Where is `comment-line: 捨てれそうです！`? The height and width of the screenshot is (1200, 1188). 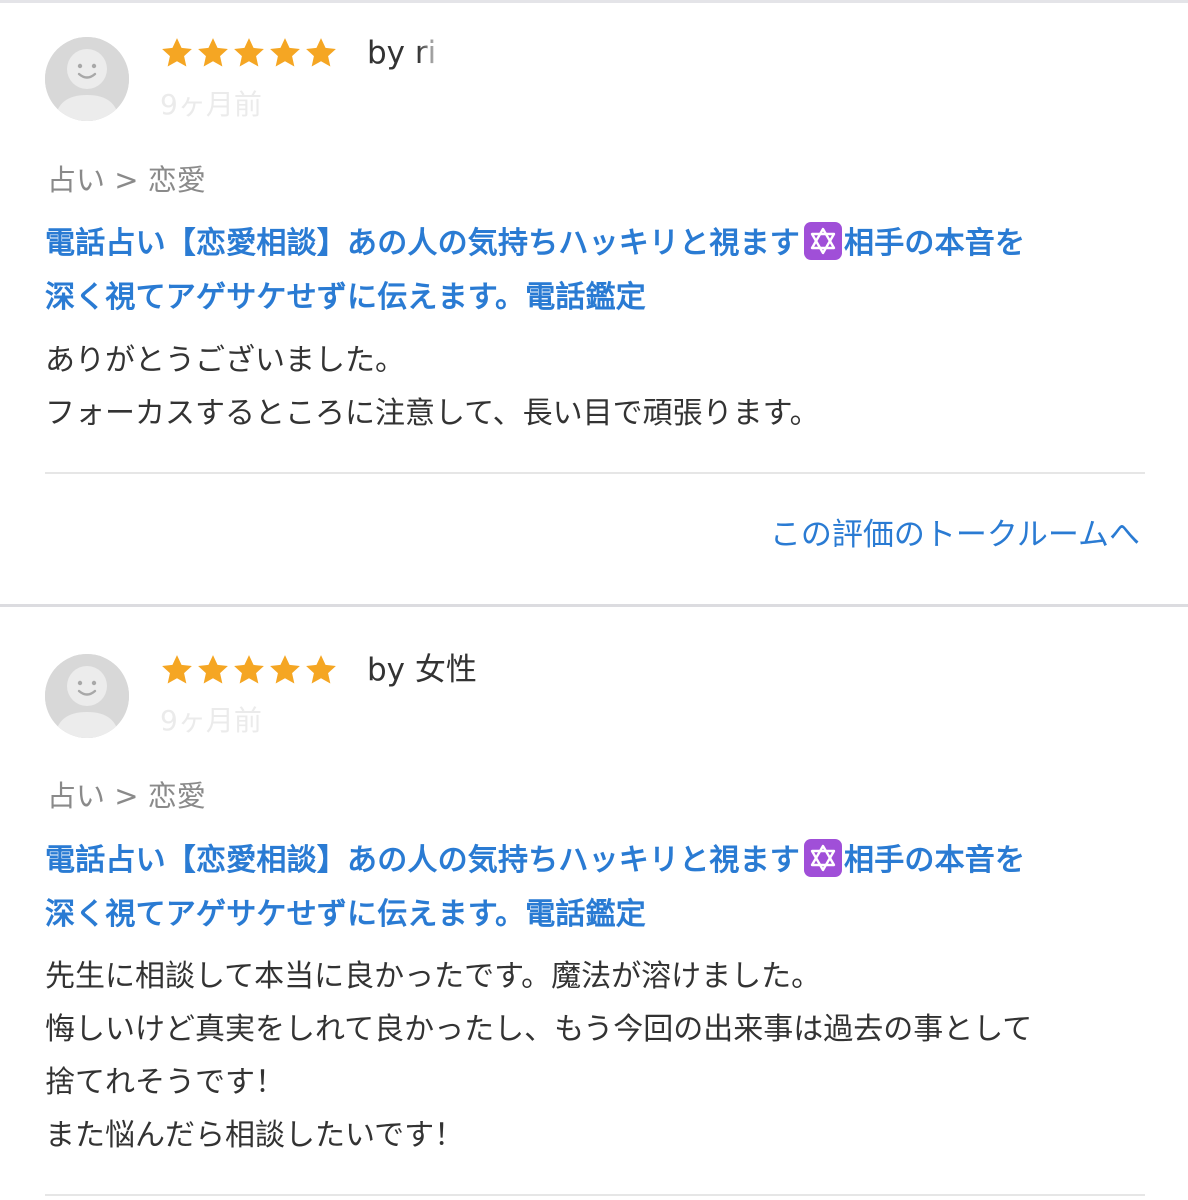 comment-line: 捨てれそうです！ is located at coordinates (165, 1082).